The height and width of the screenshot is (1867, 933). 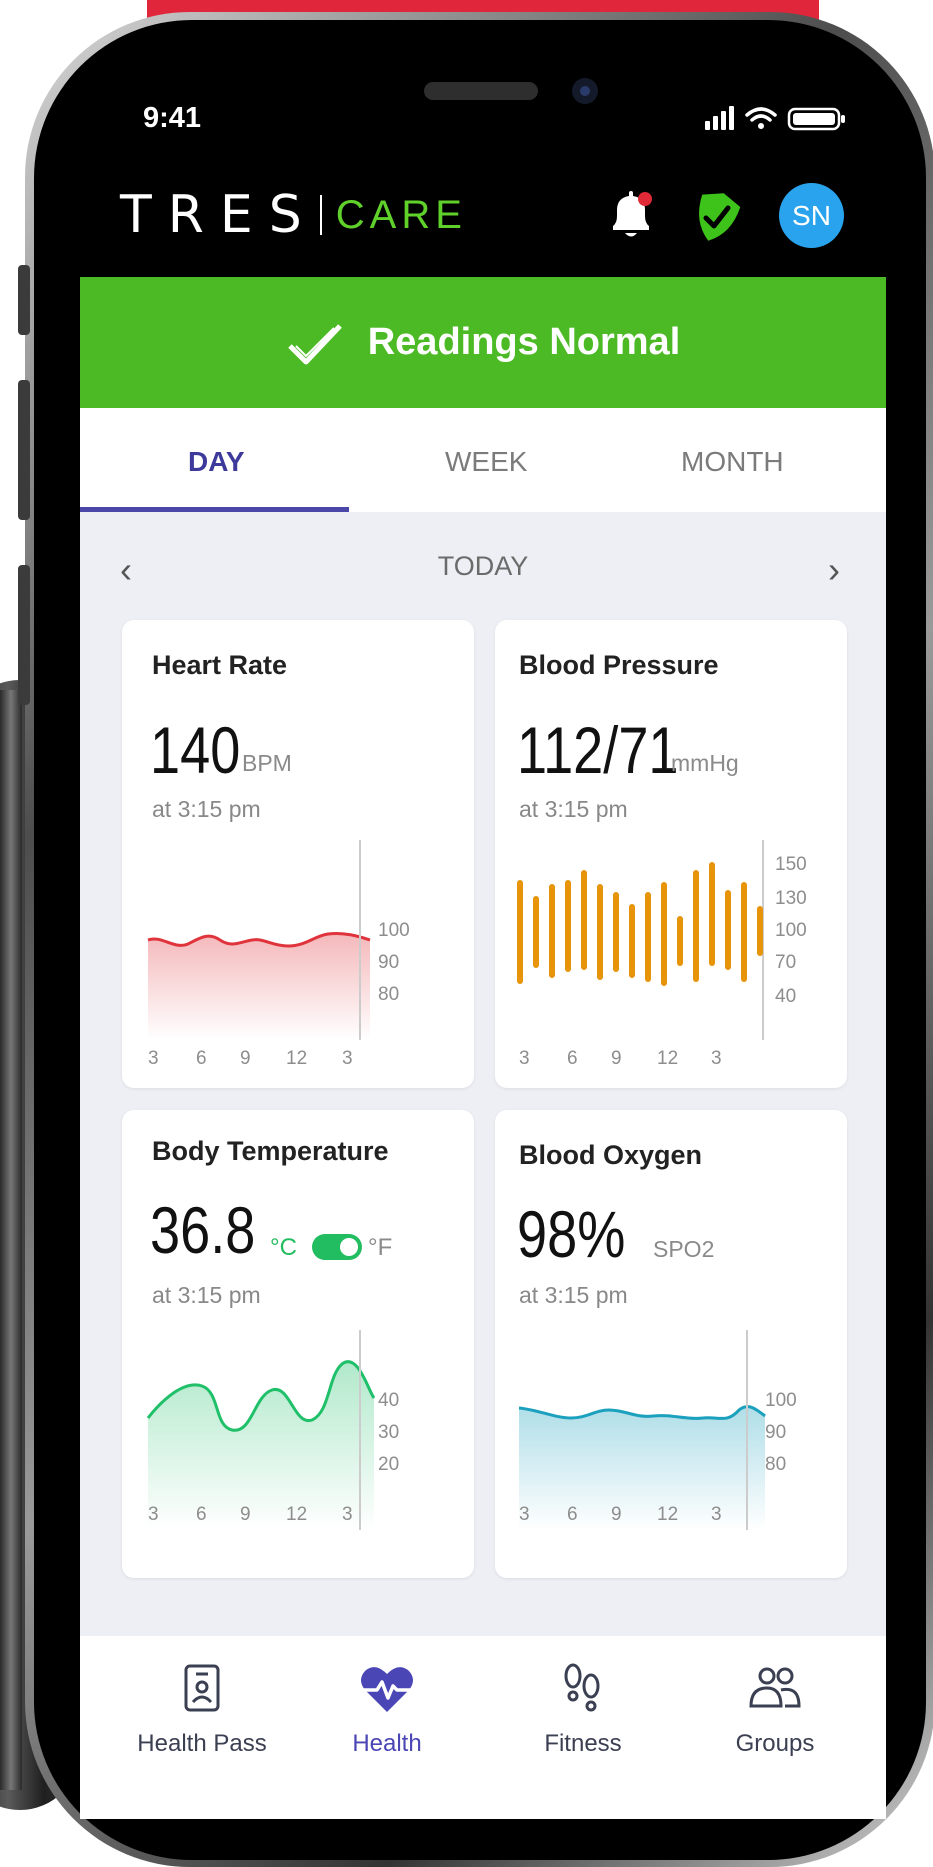 I want to click on logo-divider, so click(x=320, y=215).